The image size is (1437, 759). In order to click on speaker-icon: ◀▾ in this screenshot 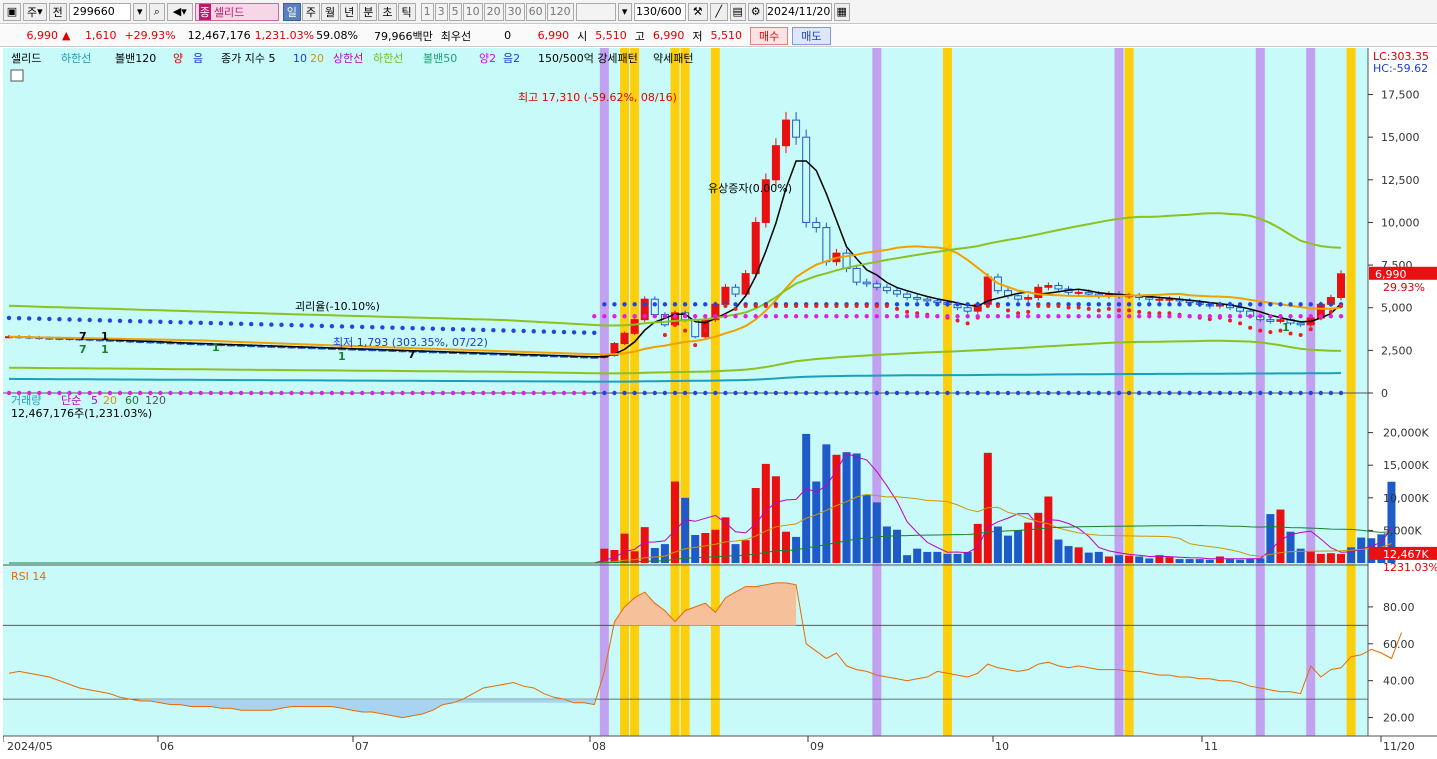, I will do `click(179, 11)`.